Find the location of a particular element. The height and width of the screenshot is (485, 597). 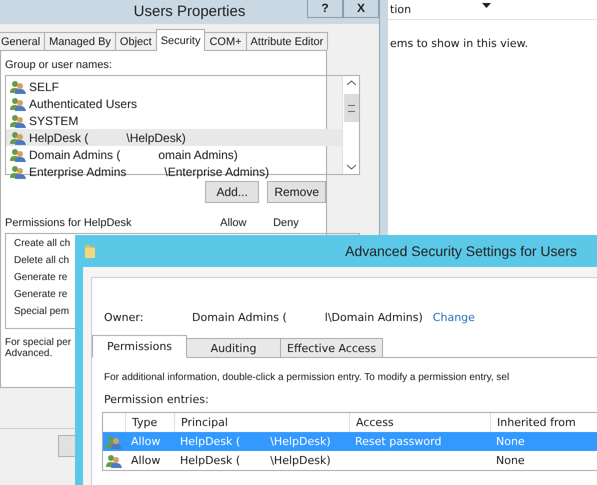

tab: Managed By is located at coordinates (80, 41).